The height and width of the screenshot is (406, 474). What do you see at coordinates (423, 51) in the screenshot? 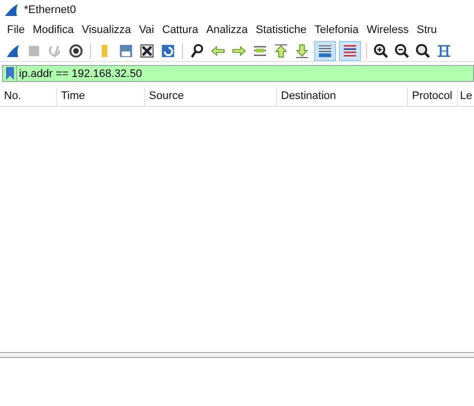
I see `zoom-icon` at bounding box center [423, 51].